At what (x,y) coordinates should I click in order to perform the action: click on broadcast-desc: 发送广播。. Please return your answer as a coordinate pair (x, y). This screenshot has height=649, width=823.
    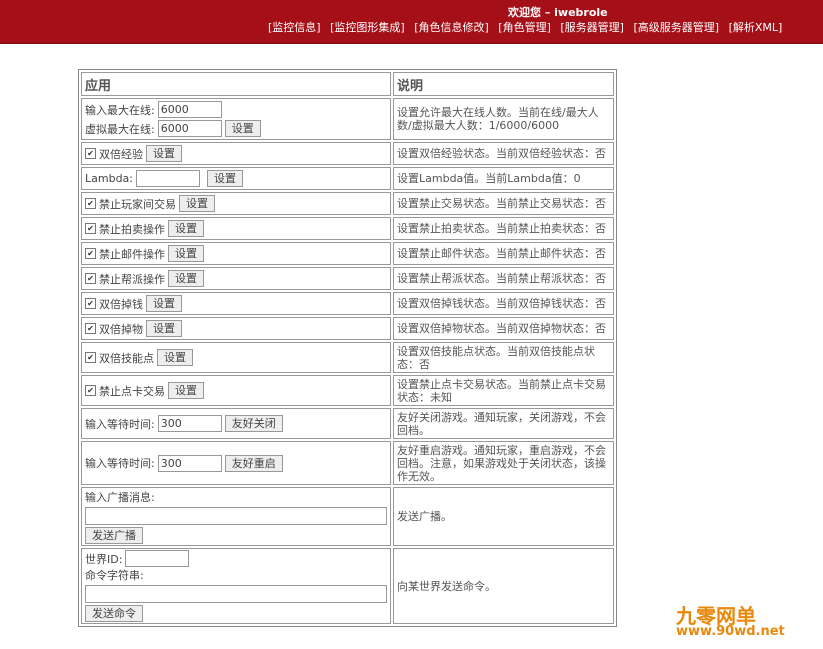
    Looking at the image, I should click on (503, 516).